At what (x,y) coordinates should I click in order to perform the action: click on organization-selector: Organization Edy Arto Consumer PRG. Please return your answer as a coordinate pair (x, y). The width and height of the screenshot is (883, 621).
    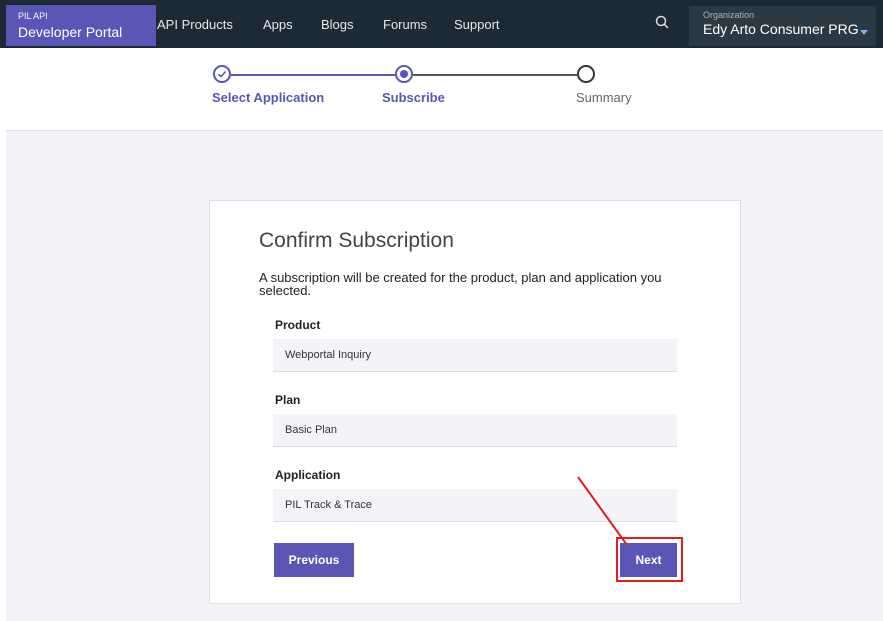
    Looking at the image, I should click on (782, 26).